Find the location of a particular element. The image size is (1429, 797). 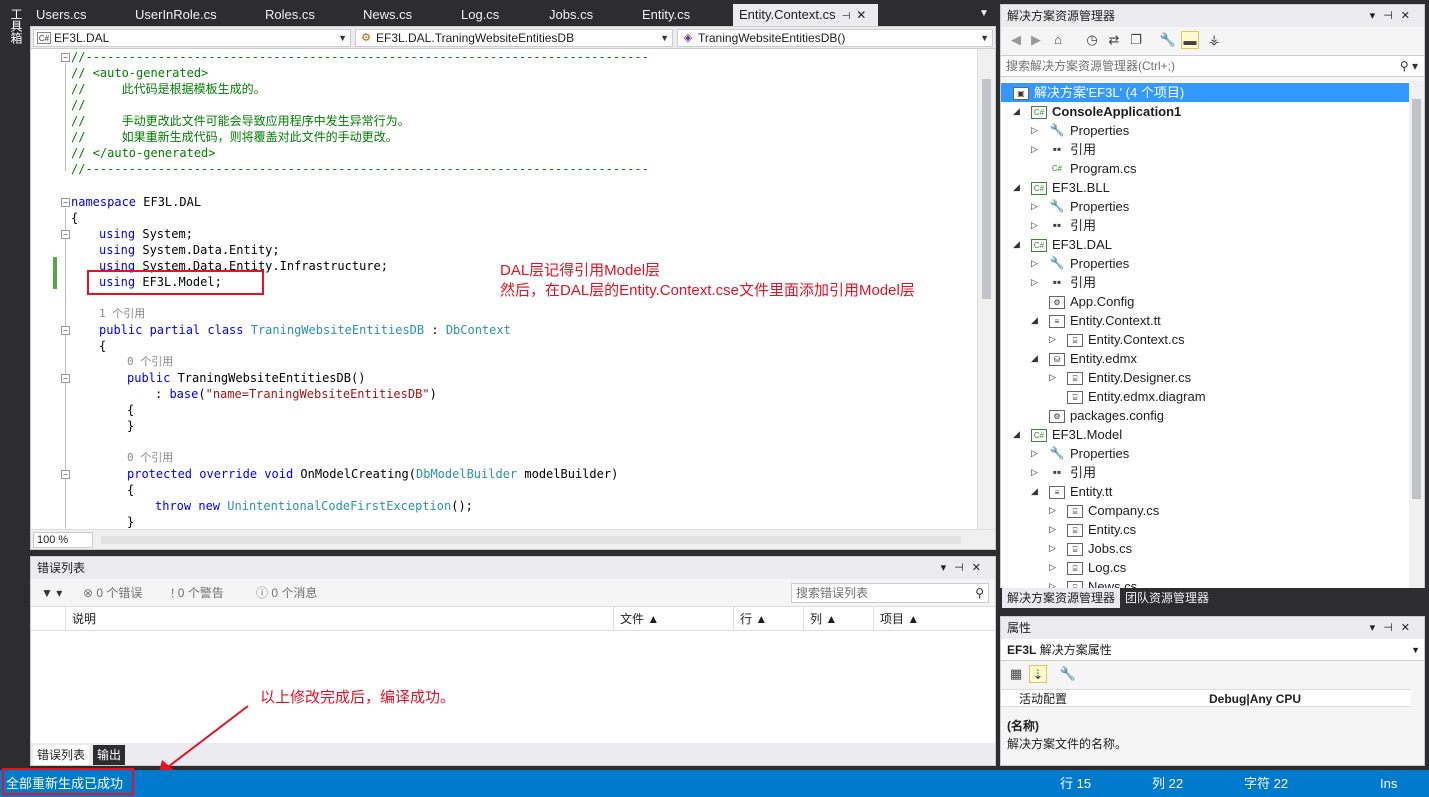

property-row: 活动配置 Debug|Any CPU is located at coordinates (1206, 698).